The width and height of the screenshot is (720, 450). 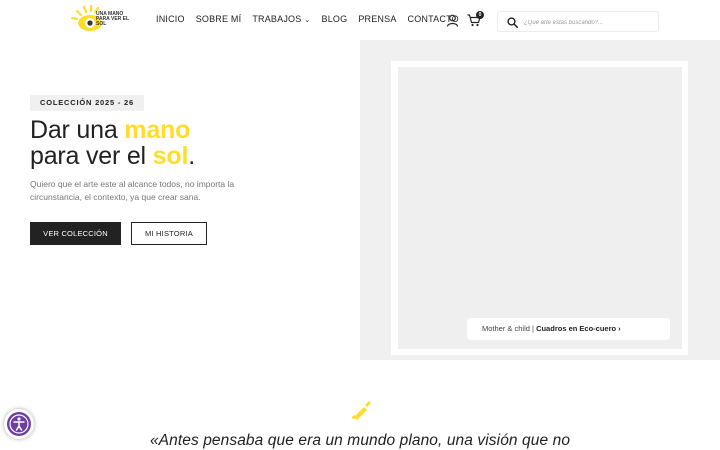 I want to click on search-input, so click(x=589, y=23).